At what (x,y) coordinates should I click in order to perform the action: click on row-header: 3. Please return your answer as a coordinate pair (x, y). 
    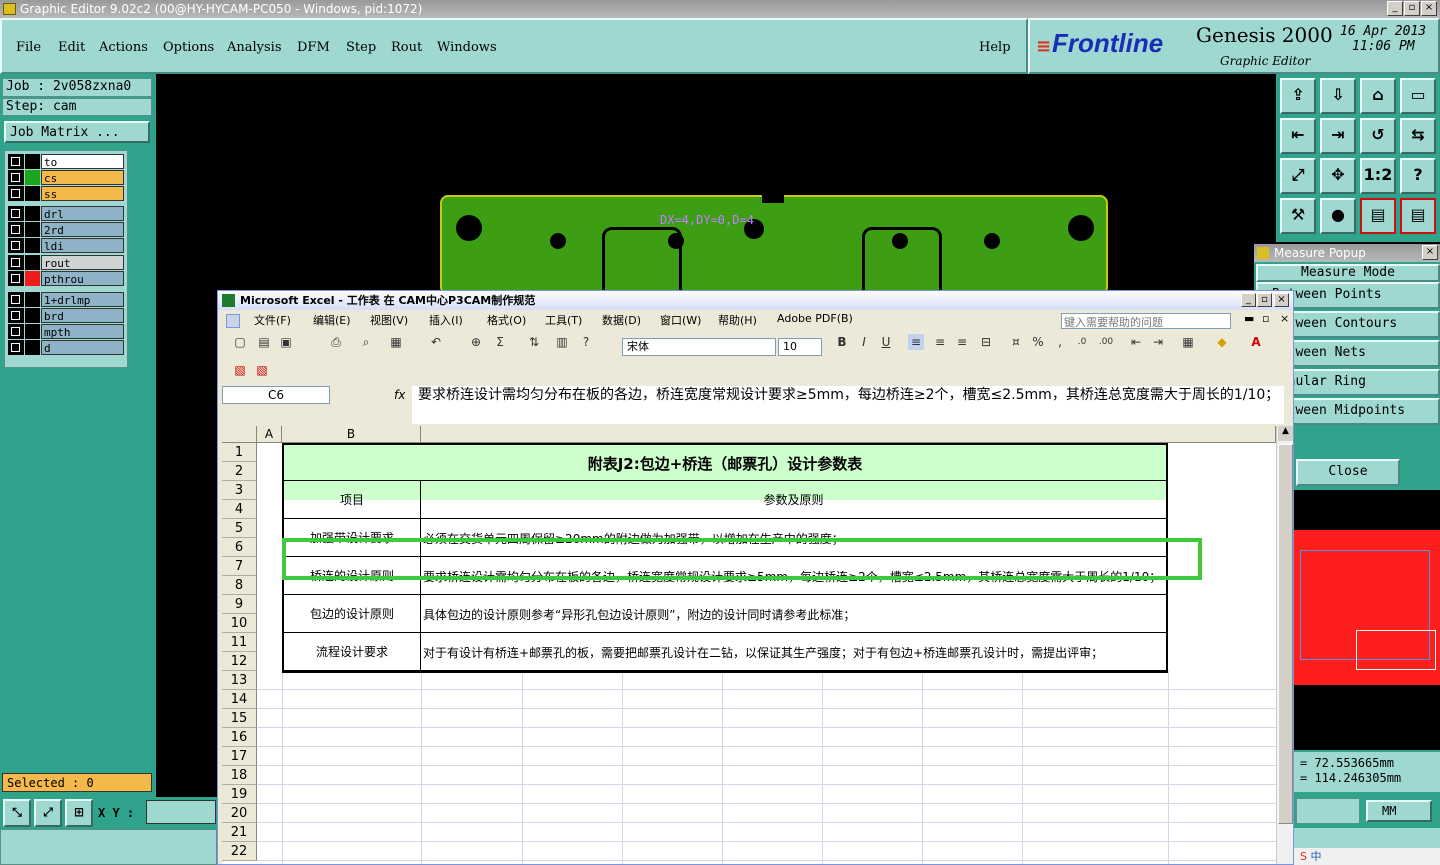
    Looking at the image, I should click on (239, 490).